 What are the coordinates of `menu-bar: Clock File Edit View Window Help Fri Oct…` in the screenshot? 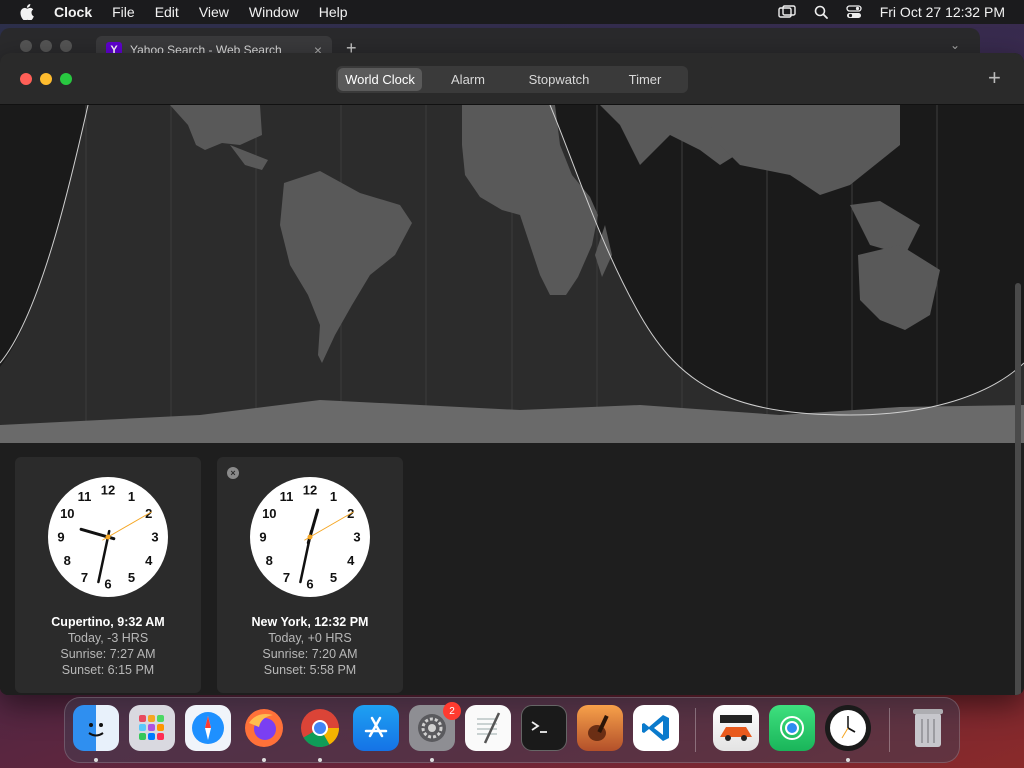 It's located at (512, 12).